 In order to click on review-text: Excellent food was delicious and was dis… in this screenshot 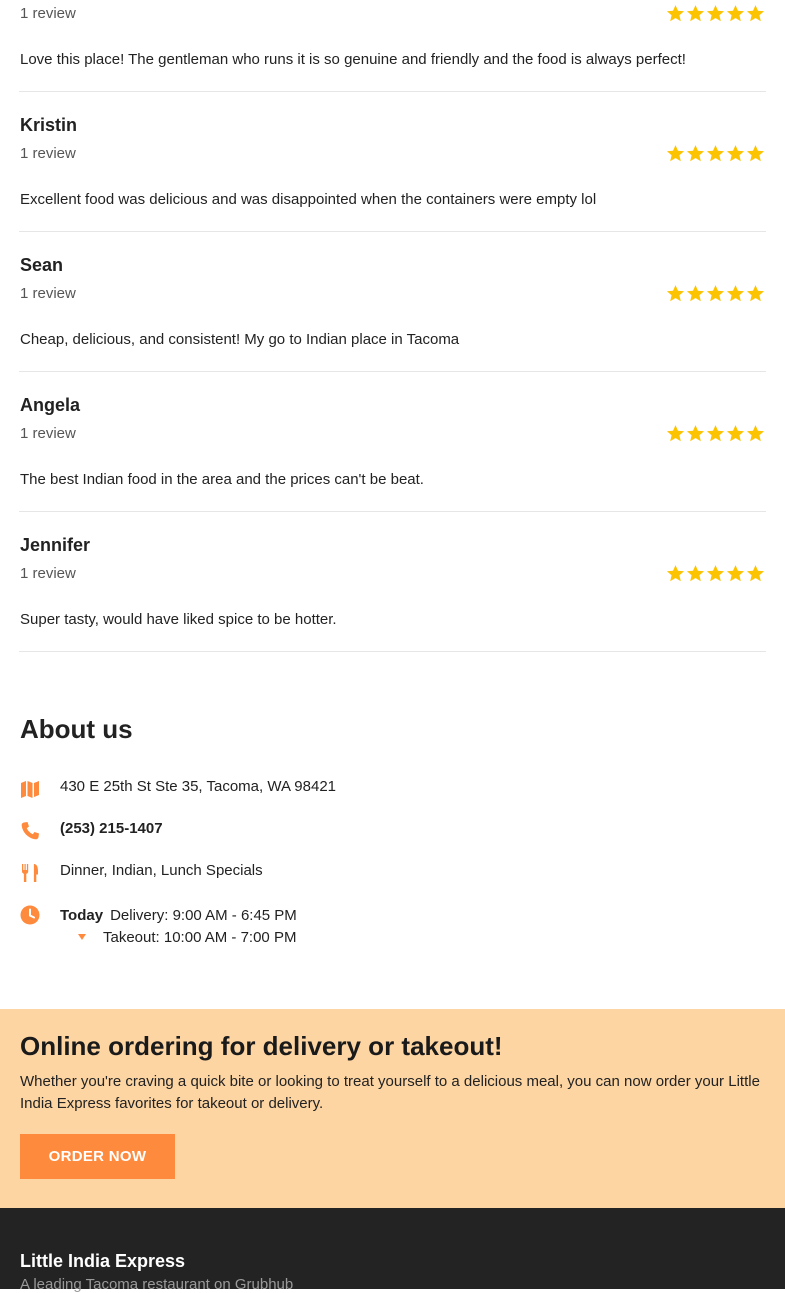, I will do `click(308, 199)`.